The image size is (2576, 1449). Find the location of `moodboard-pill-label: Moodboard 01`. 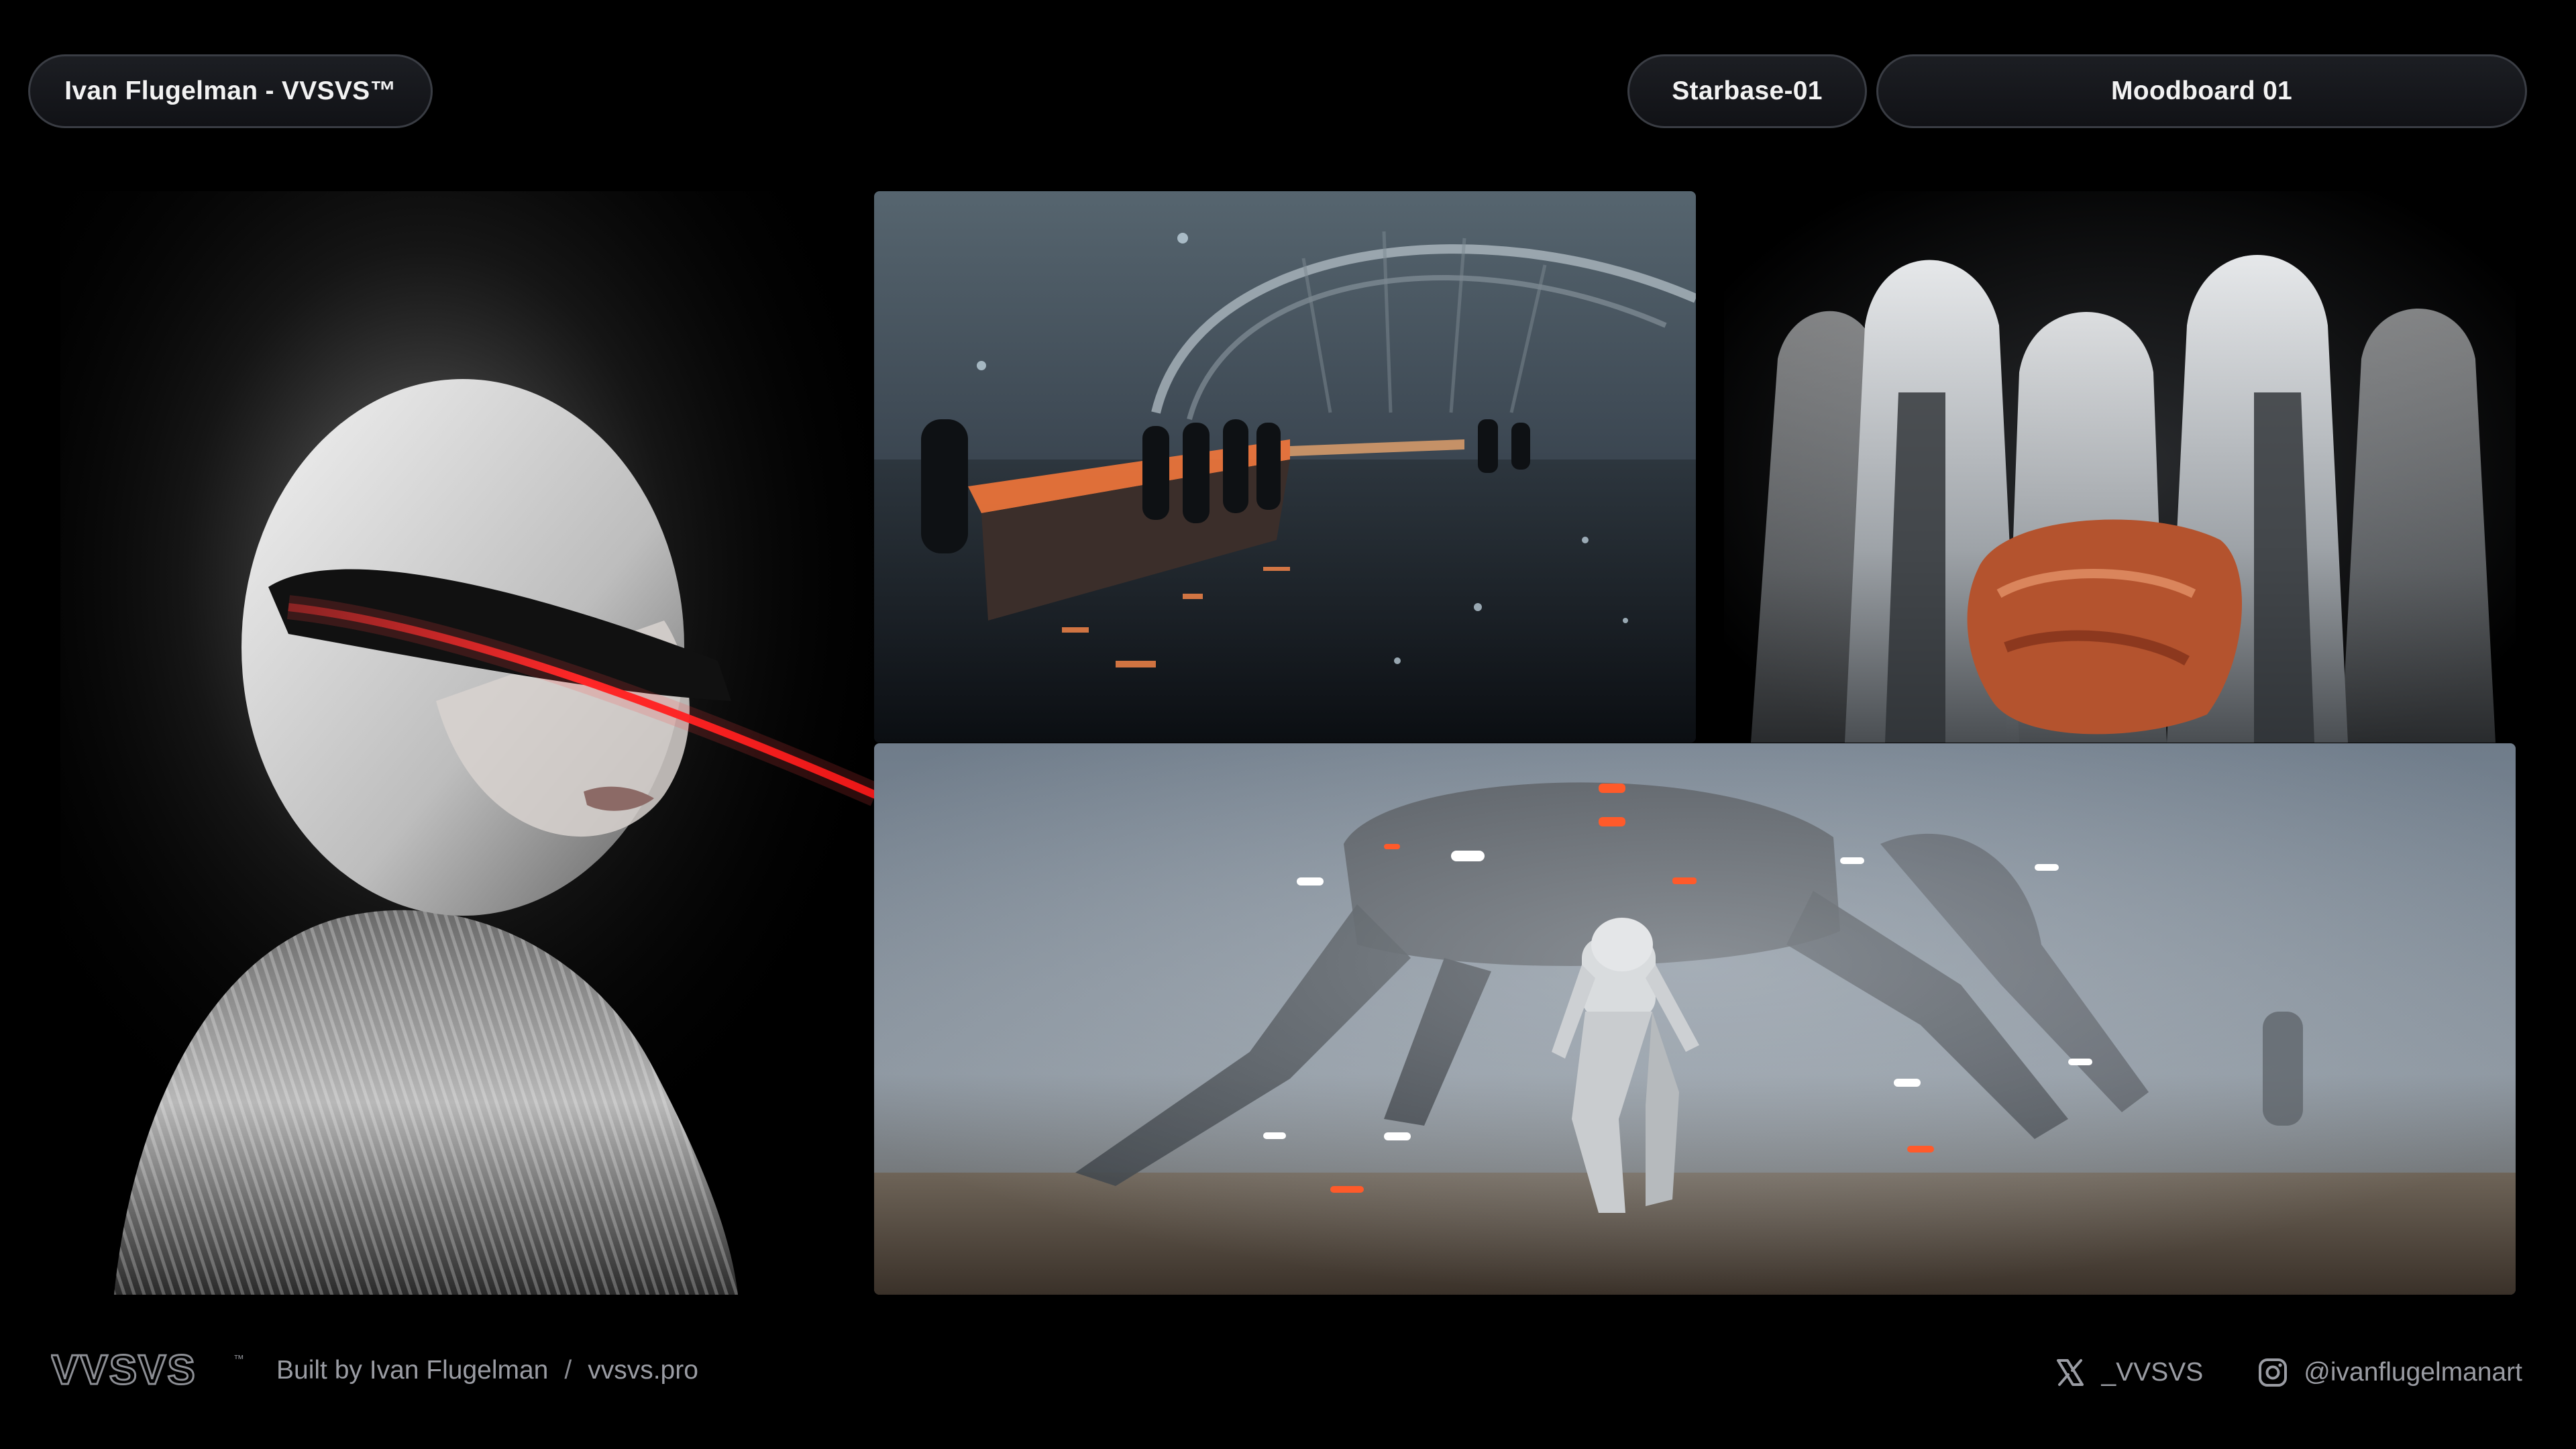

moodboard-pill-label: Moodboard 01 is located at coordinates (2201, 90).